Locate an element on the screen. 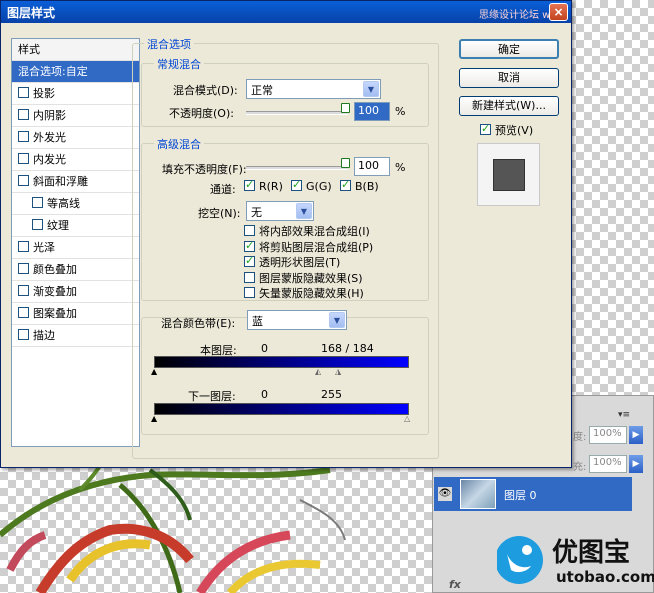  this-layer-black-stop-icon: ▲ is located at coordinates (154, 371).